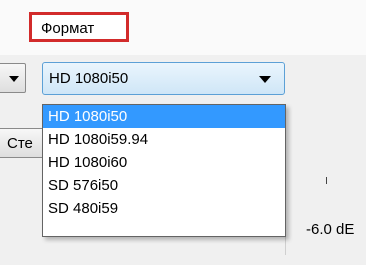 This screenshot has height=265, width=366. I want to click on format-section-title: Формат, so click(68, 28).